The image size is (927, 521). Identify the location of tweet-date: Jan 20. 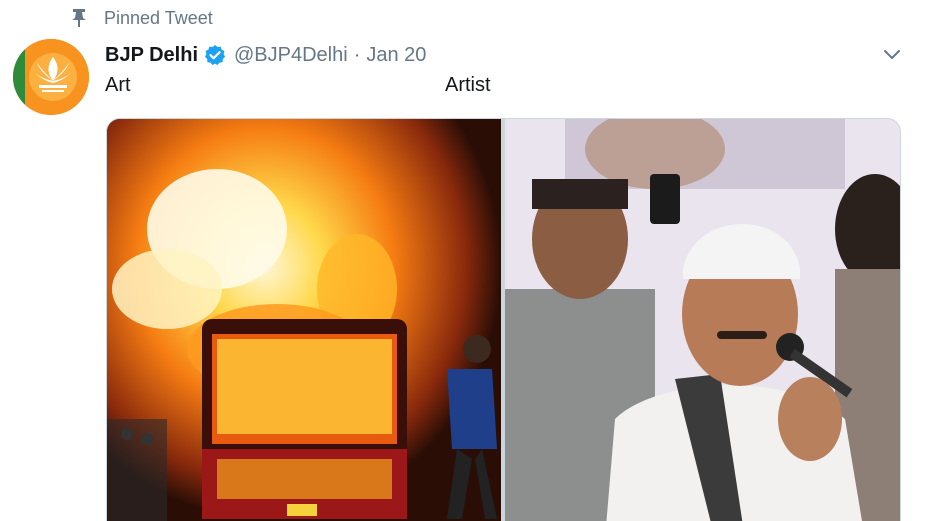
(396, 55).